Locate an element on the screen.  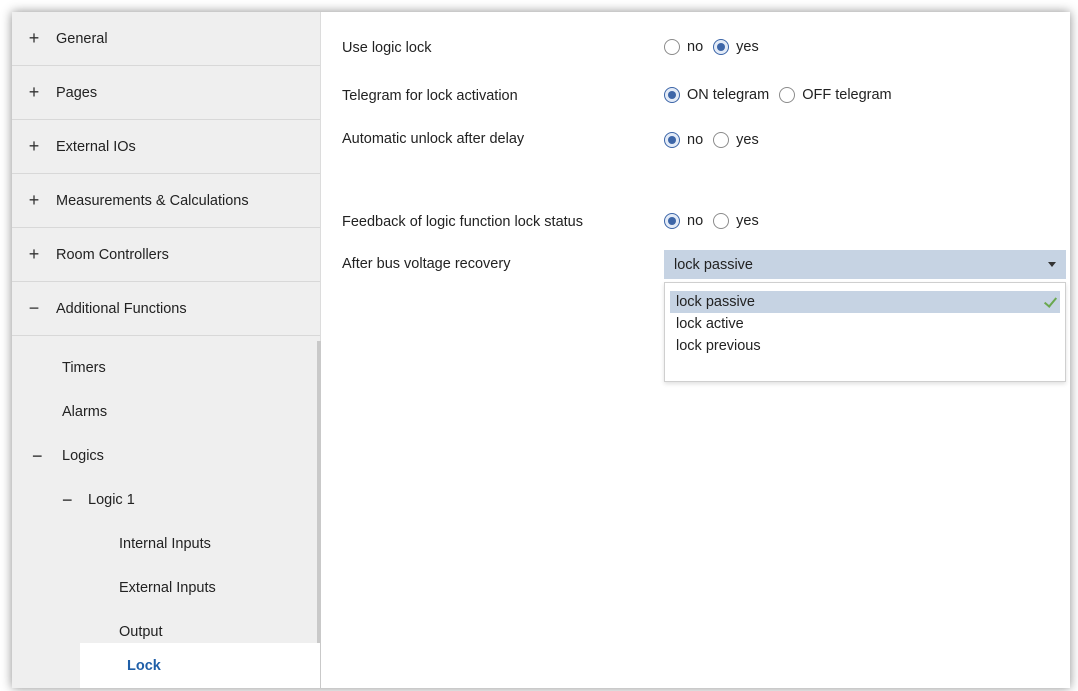
sidebar-item-label: Logic 1 is located at coordinates (111, 500).